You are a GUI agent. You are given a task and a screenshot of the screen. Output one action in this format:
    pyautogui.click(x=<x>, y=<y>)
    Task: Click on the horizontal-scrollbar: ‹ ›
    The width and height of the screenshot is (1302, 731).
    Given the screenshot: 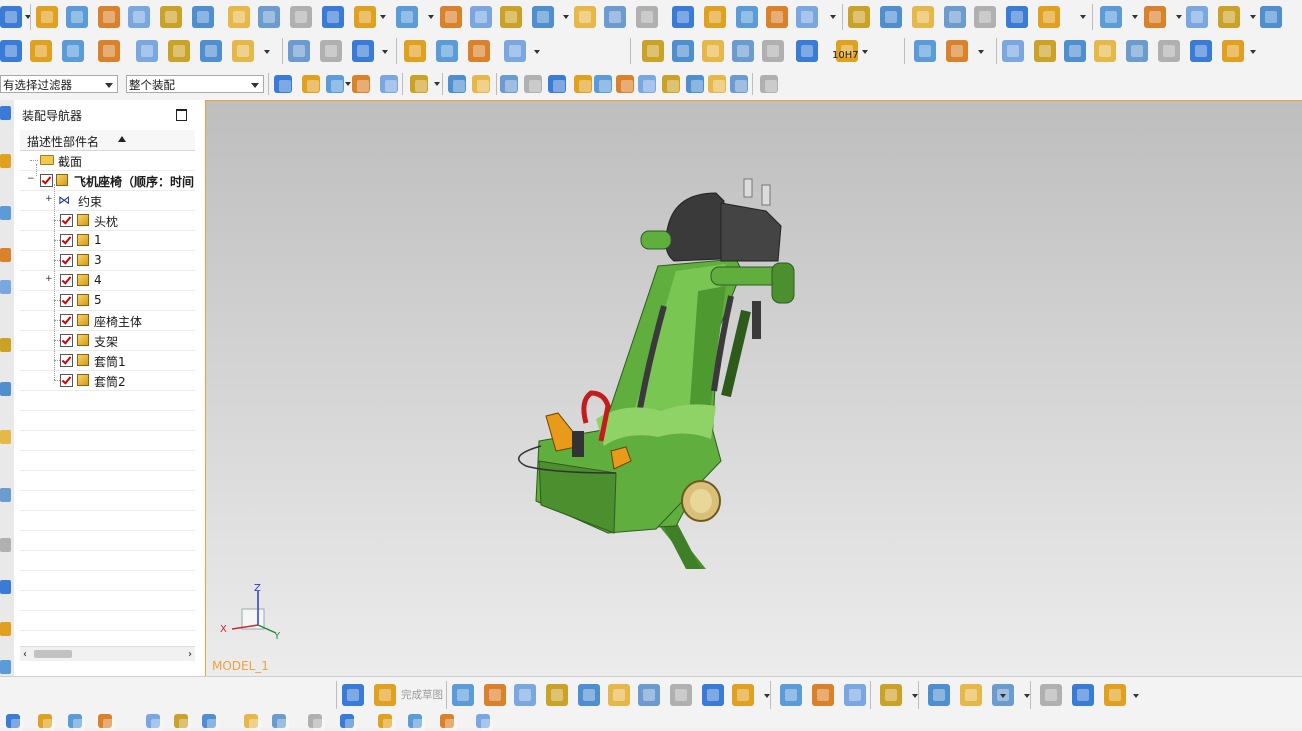 What is the action you would take?
    pyautogui.click(x=107, y=653)
    